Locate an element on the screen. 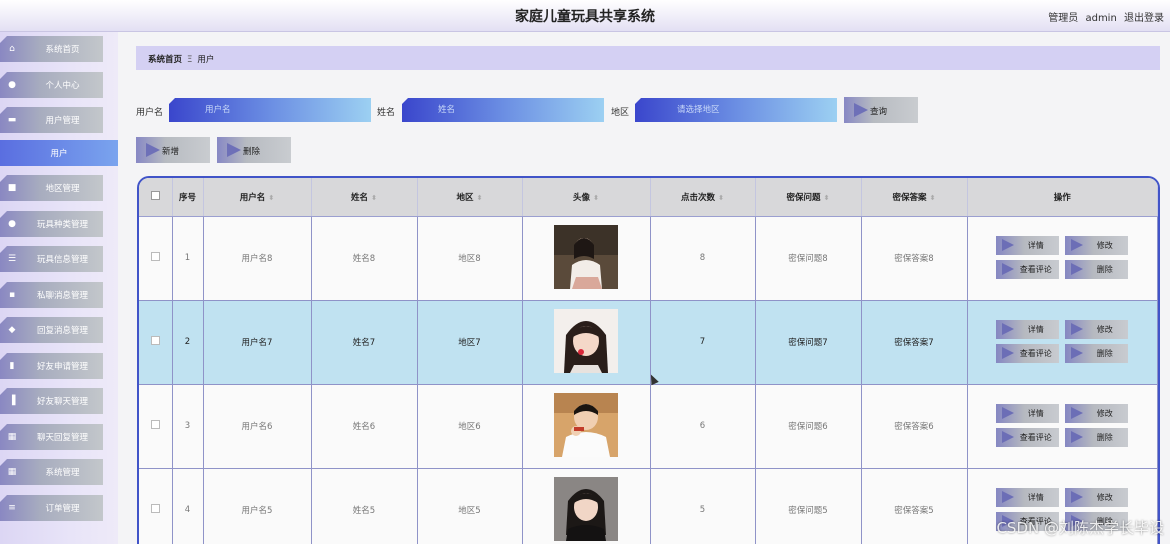 The height and width of the screenshot is (544, 1170). username-cell: 用户名8 is located at coordinates (257, 258).